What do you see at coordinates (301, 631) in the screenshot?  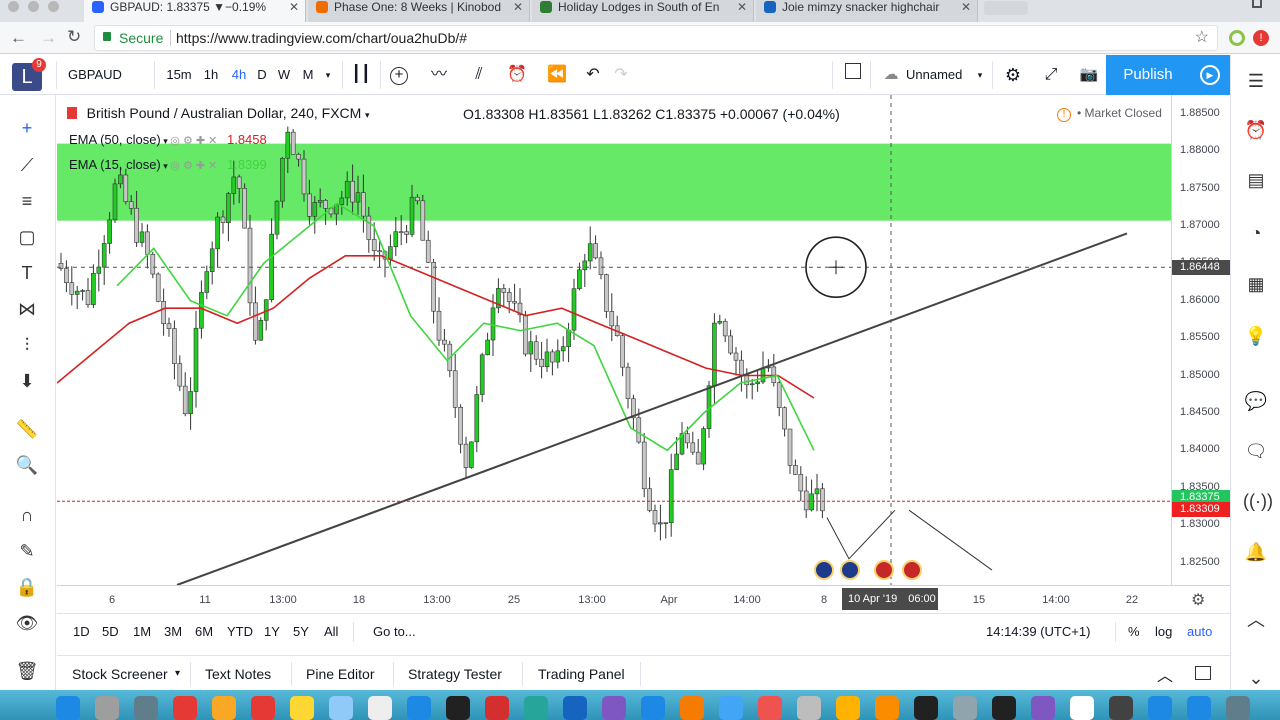 I see `range-5y: 5Y` at bounding box center [301, 631].